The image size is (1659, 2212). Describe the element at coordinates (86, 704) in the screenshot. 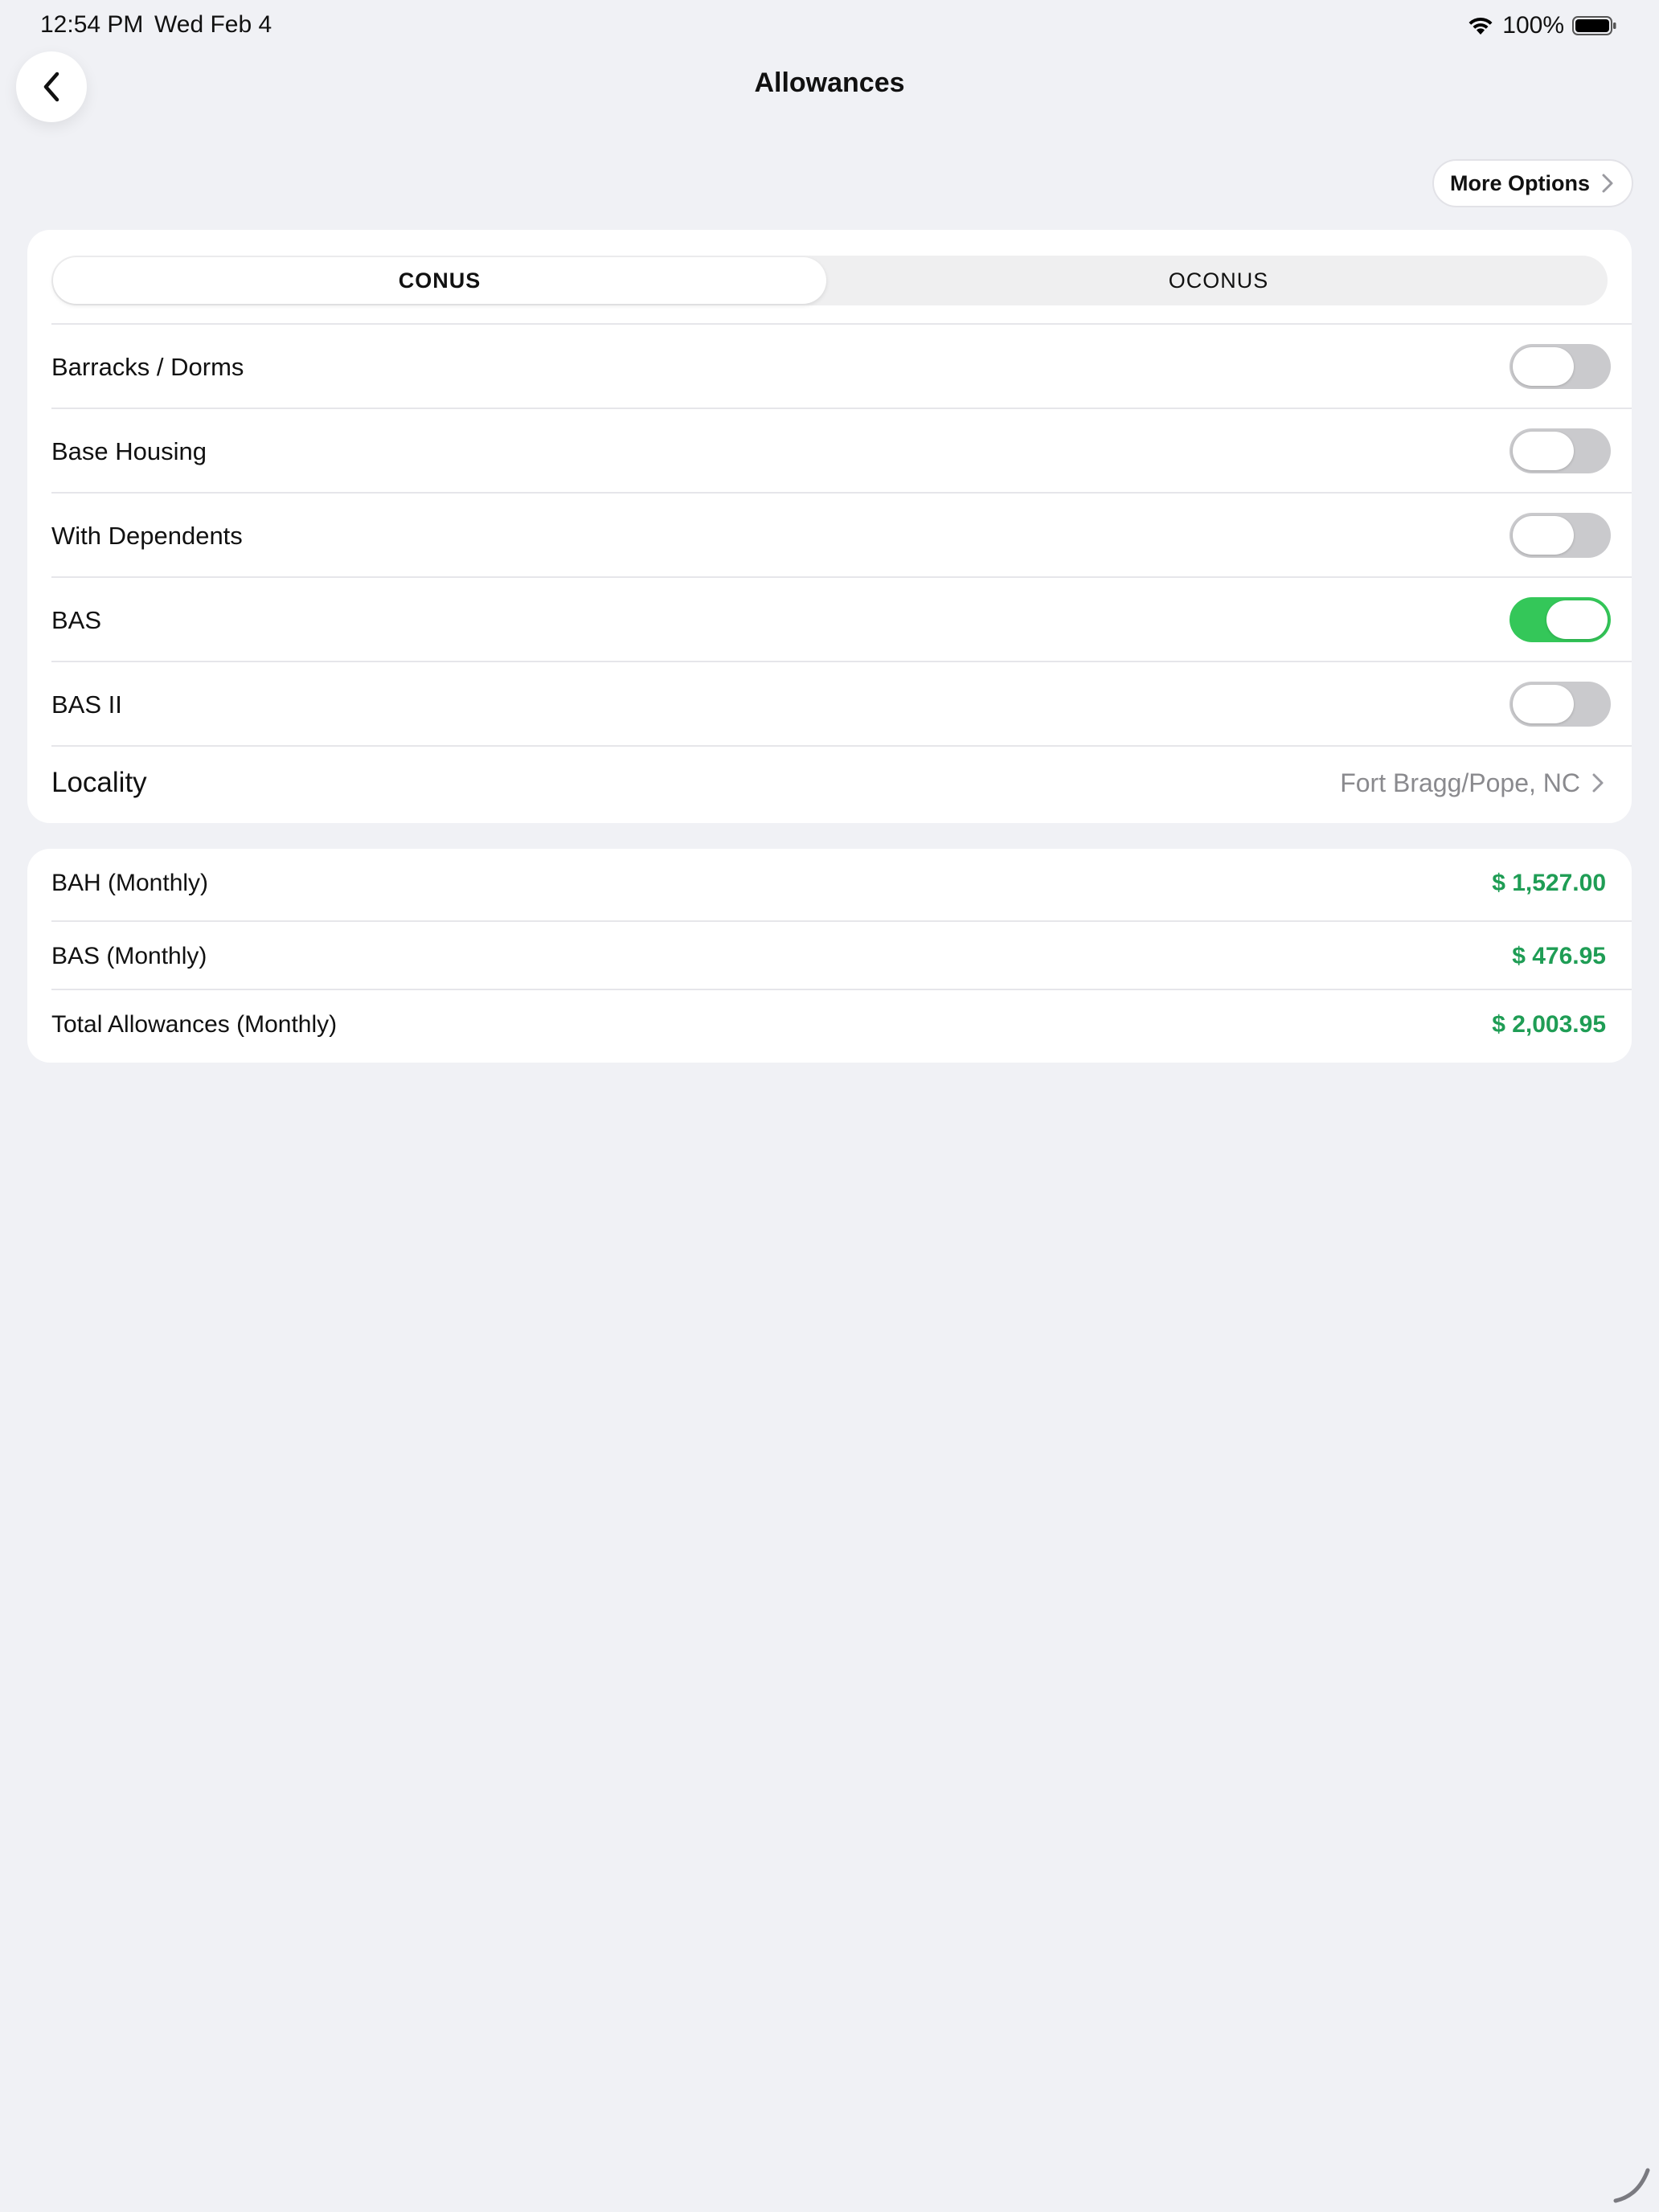

I see `toggle-label: BAS II` at that location.